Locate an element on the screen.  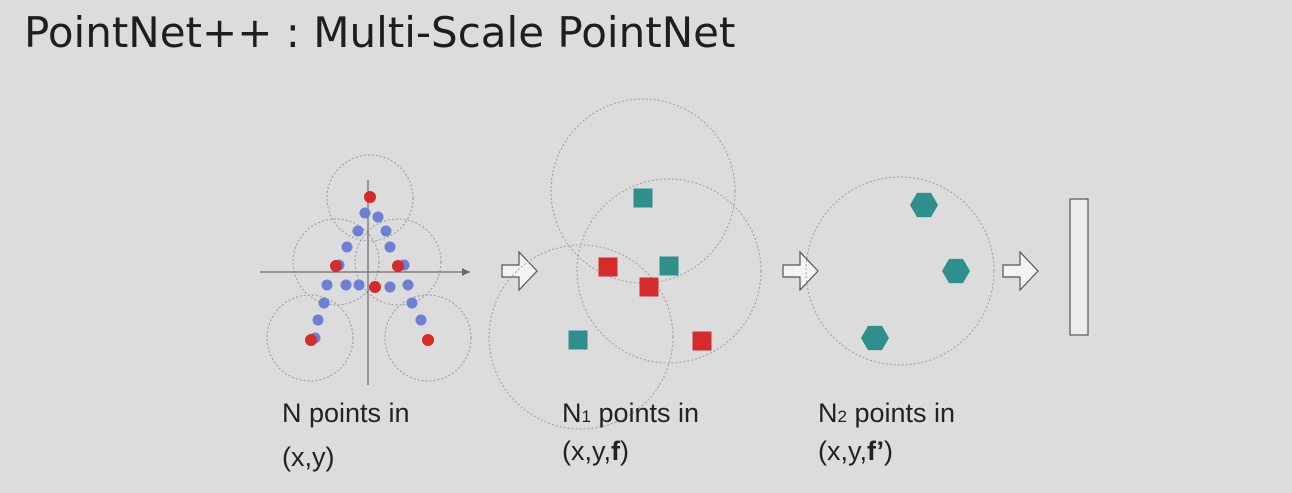
stage-label-level1: N1 points in (x,y,f) is located at coordinates (631, 432).